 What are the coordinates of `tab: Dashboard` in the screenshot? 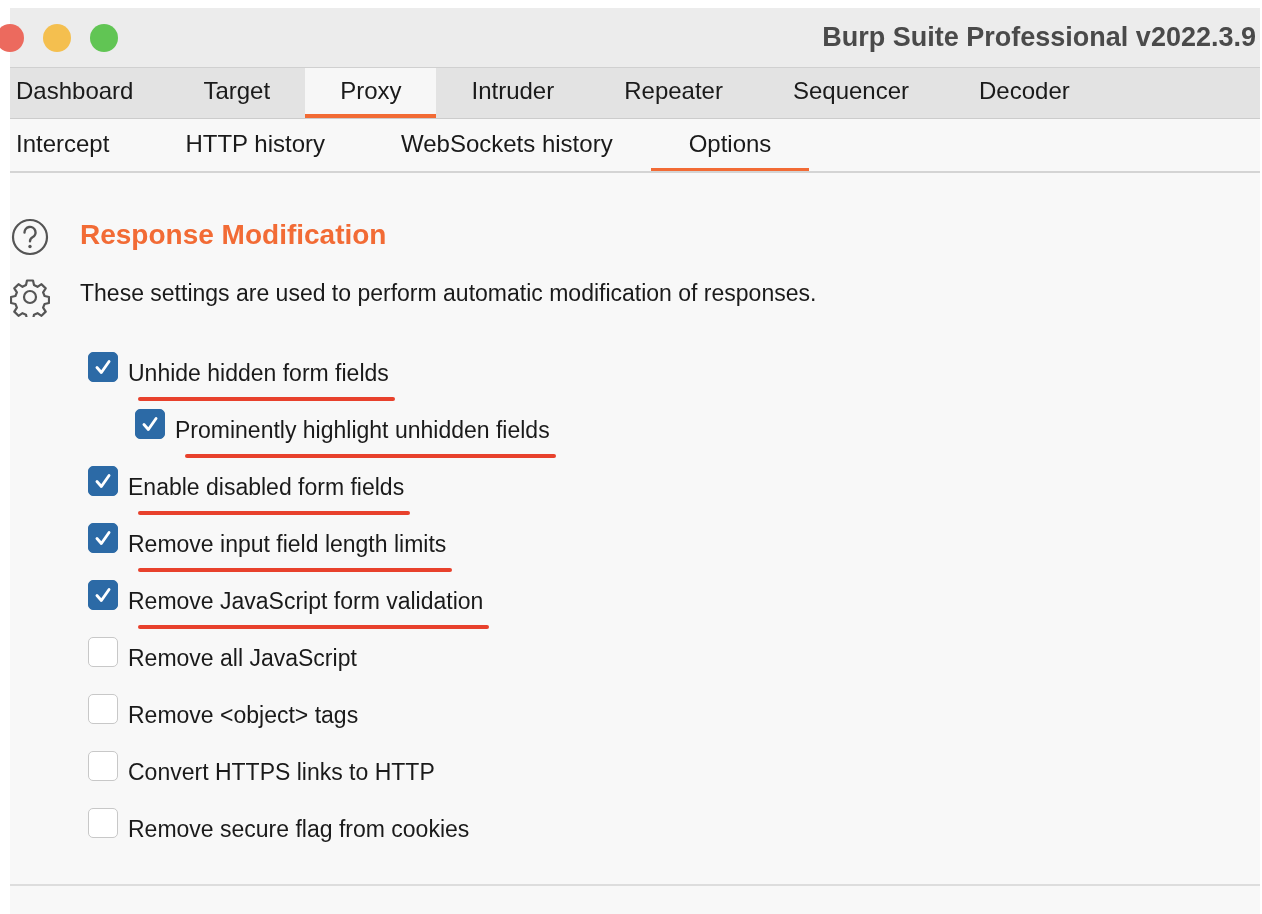 It's located at (89, 93).